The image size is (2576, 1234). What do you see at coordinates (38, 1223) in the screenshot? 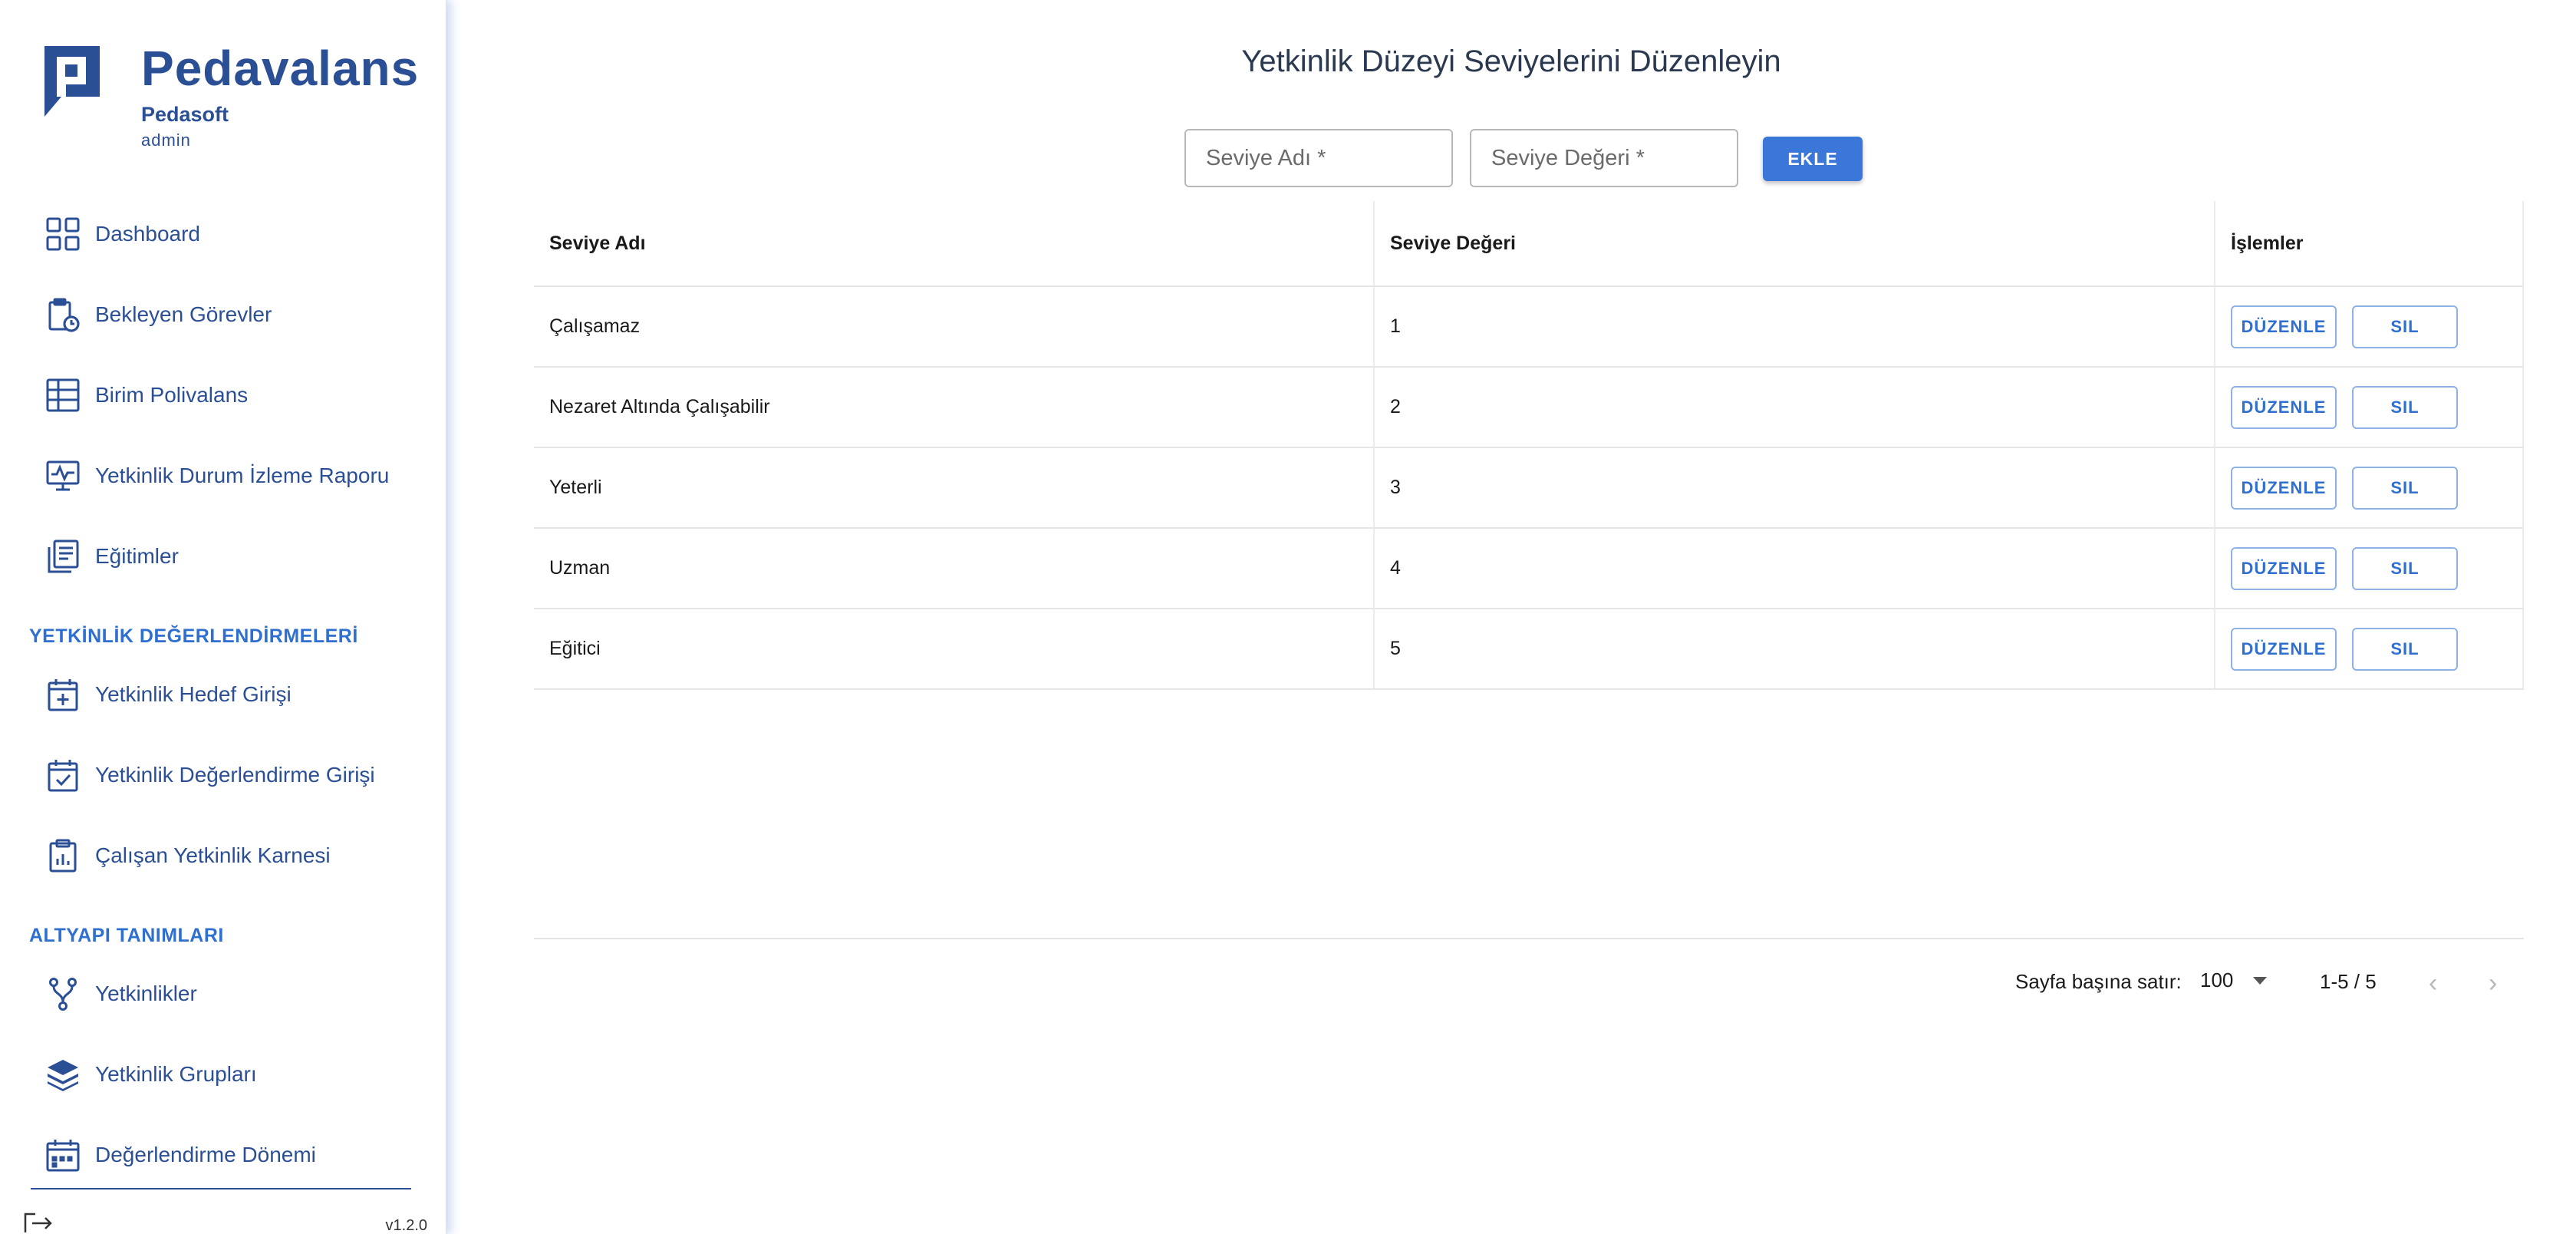
I see `logout-icon` at bounding box center [38, 1223].